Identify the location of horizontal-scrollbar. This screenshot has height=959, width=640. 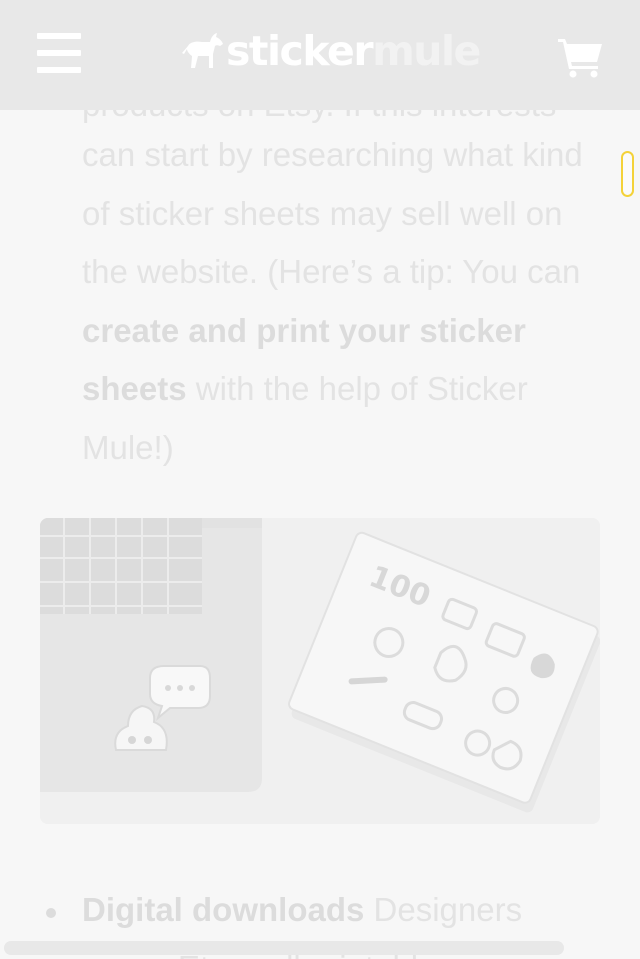
(284, 948).